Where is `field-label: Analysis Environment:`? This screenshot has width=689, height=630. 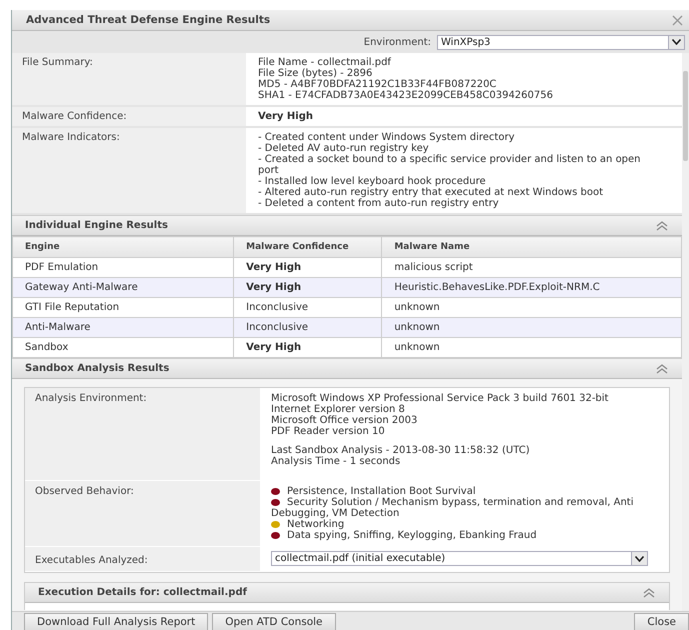
field-label: Analysis Environment: is located at coordinates (142, 434).